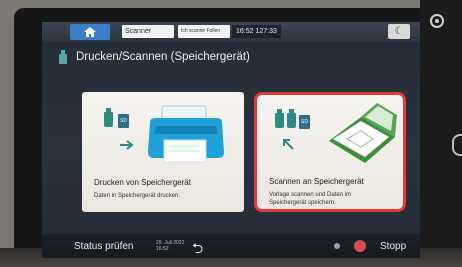 Image resolution: width=462 pixels, height=267 pixels. I want to click on home-icon, so click(90, 32).